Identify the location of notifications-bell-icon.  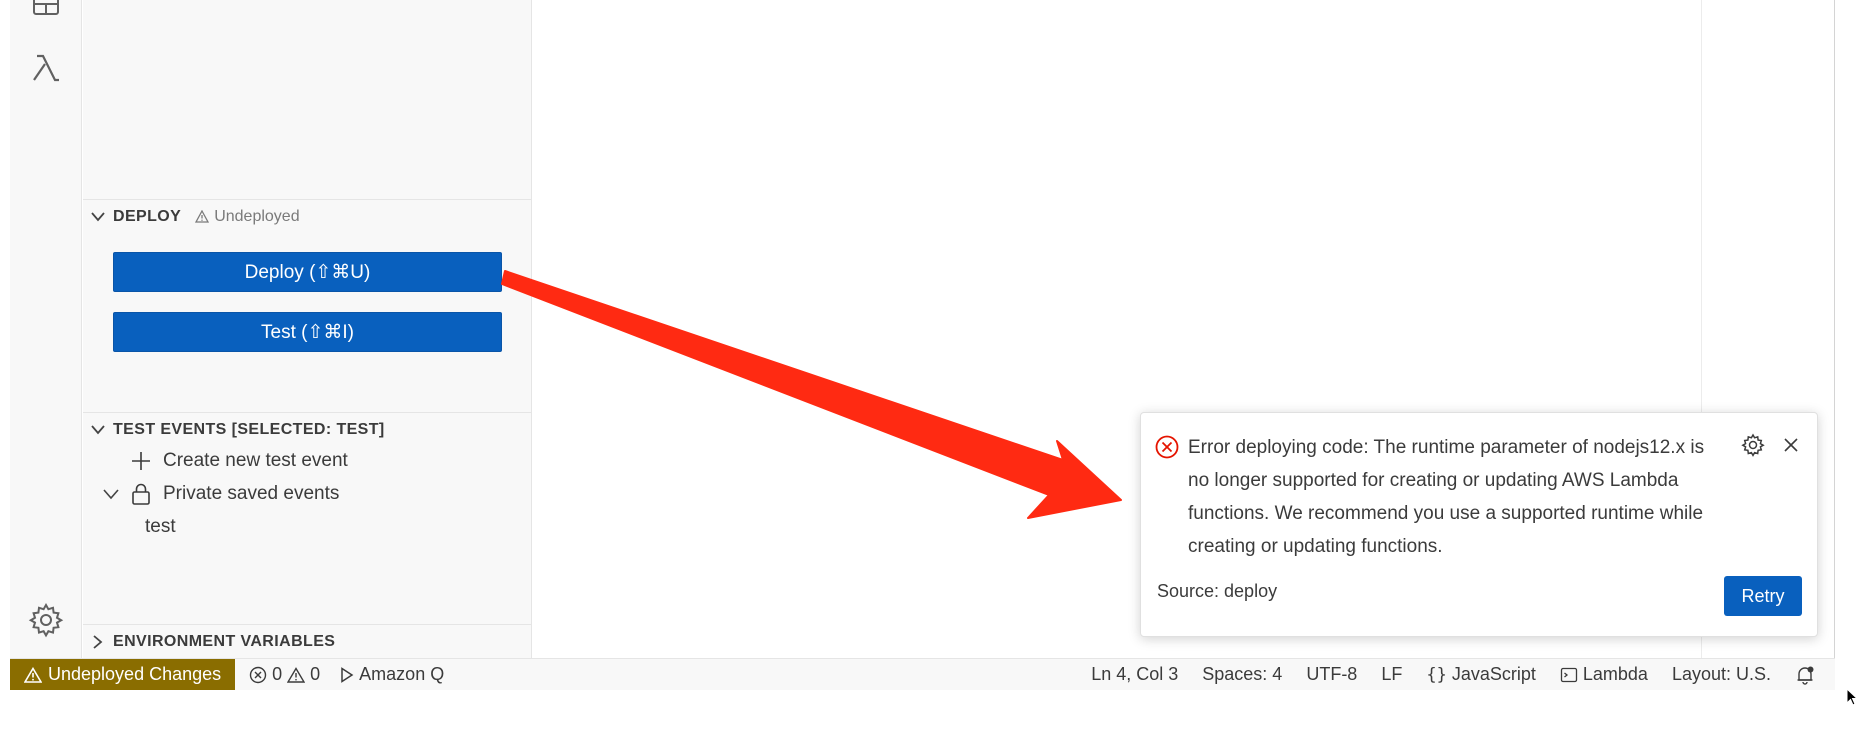
(1805, 675).